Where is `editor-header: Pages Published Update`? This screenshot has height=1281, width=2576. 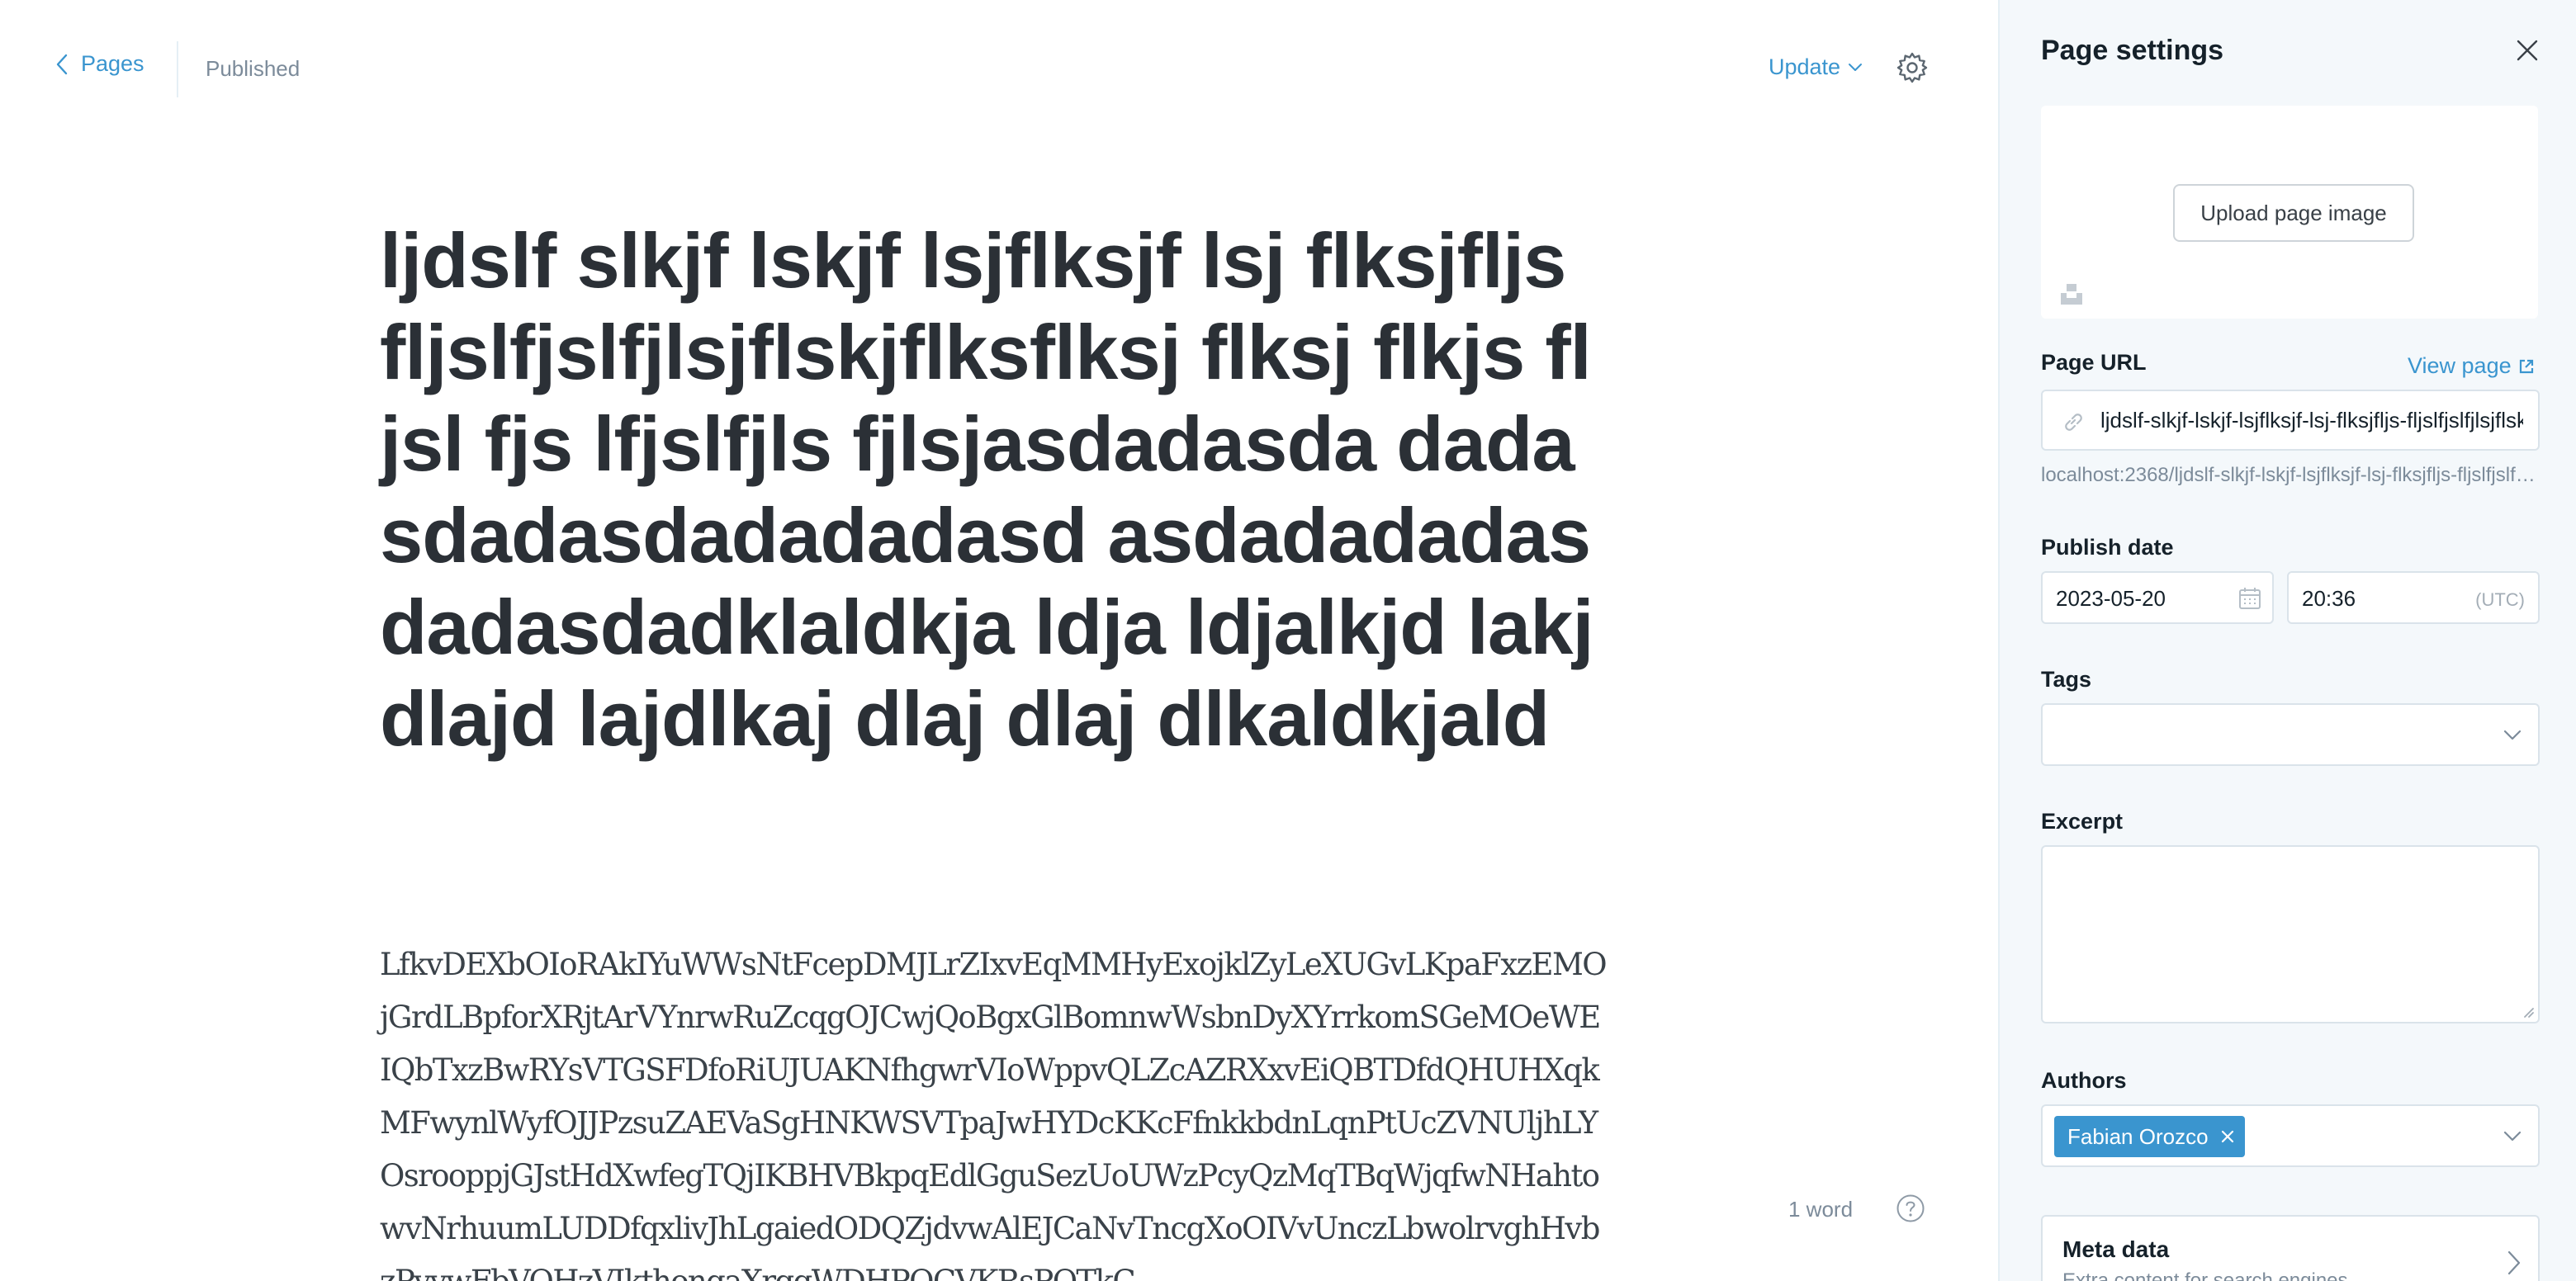 editor-header: Pages Published Update is located at coordinates (999, 69).